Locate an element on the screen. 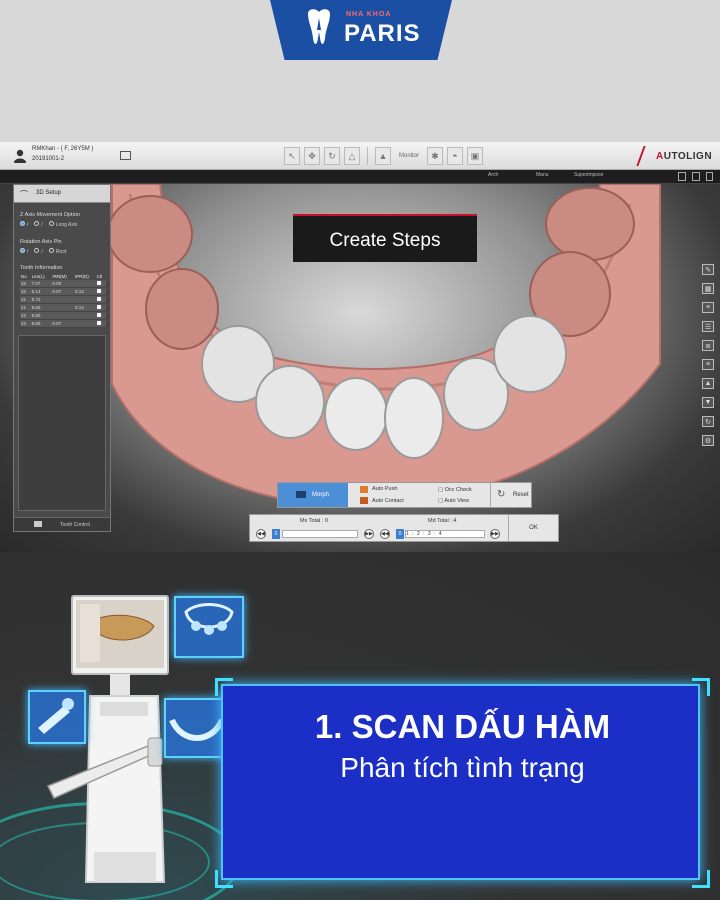 Image resolution: width=720 pixels, height=900 pixels. z-axis-options: / / Long Axis is located at coordinates (48, 224).